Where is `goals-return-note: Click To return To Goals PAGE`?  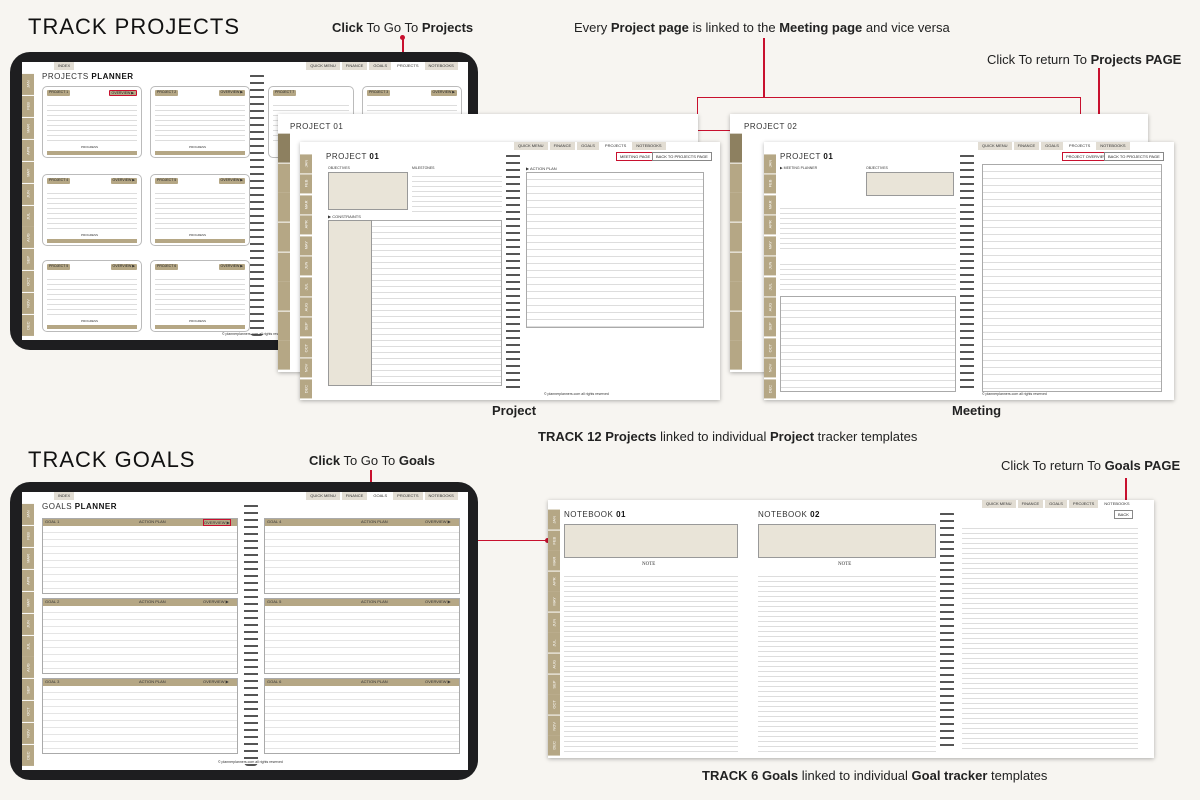 goals-return-note: Click To return To Goals PAGE is located at coordinates (1091, 465).